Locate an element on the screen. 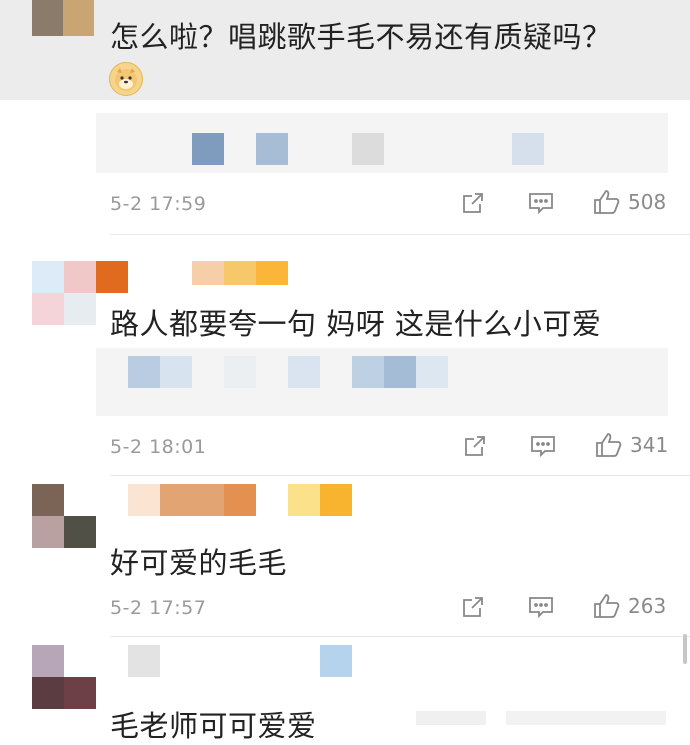  comment-4: 毛老师可可爱爱 is located at coordinates (345, 688).